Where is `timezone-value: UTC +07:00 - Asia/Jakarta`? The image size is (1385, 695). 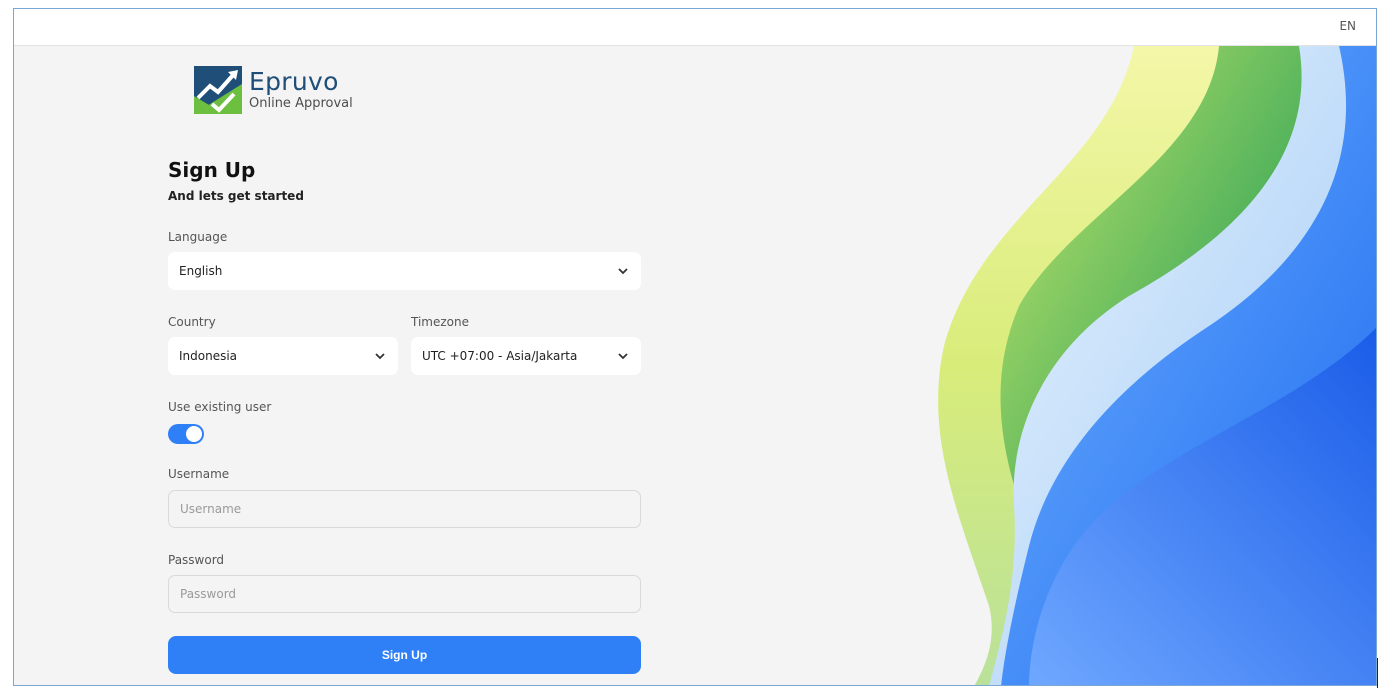
timezone-value: UTC +07:00 - Asia/Jakarta is located at coordinates (500, 356).